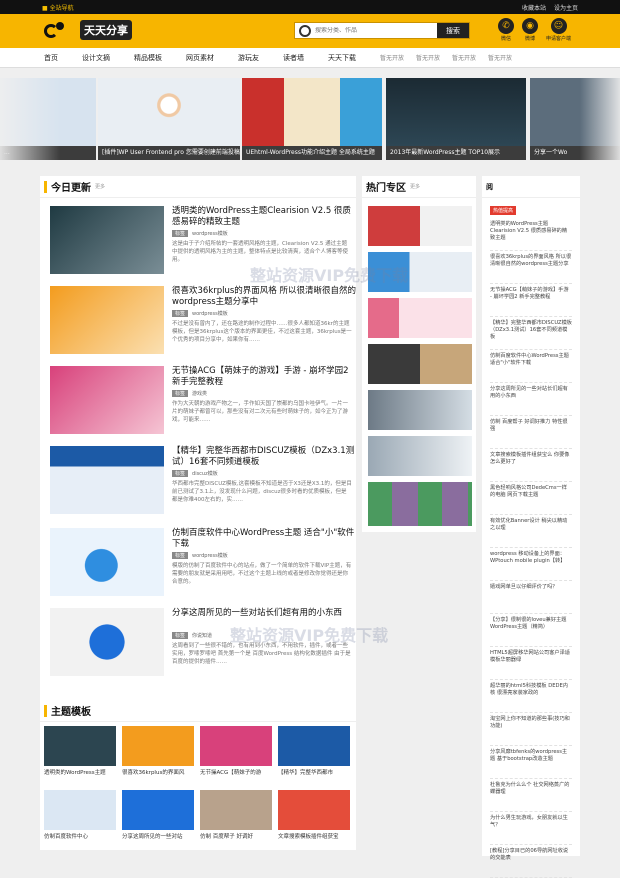 Image resolution: width=620 pixels, height=878 pixels. What do you see at coordinates (96, 58) in the screenshot?
I see `nav-design: 设计文摘` at bounding box center [96, 58].